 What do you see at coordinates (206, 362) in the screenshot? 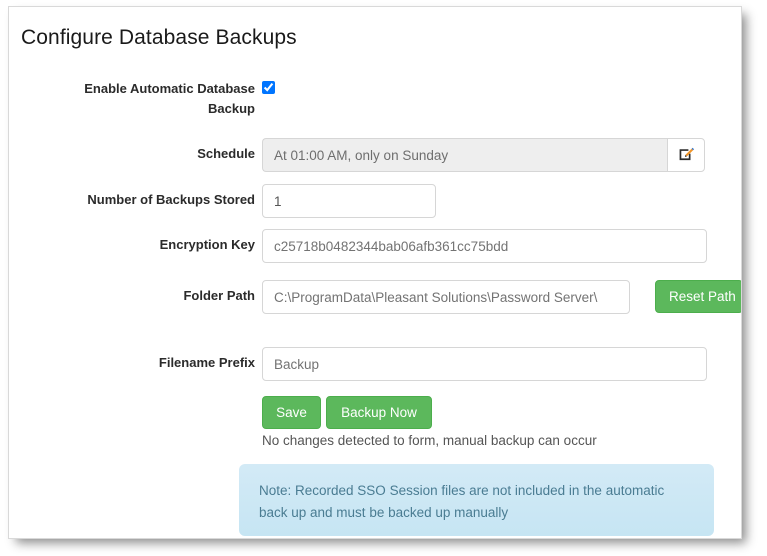
I see `filename-prefix-label: Filename Prefix` at bounding box center [206, 362].